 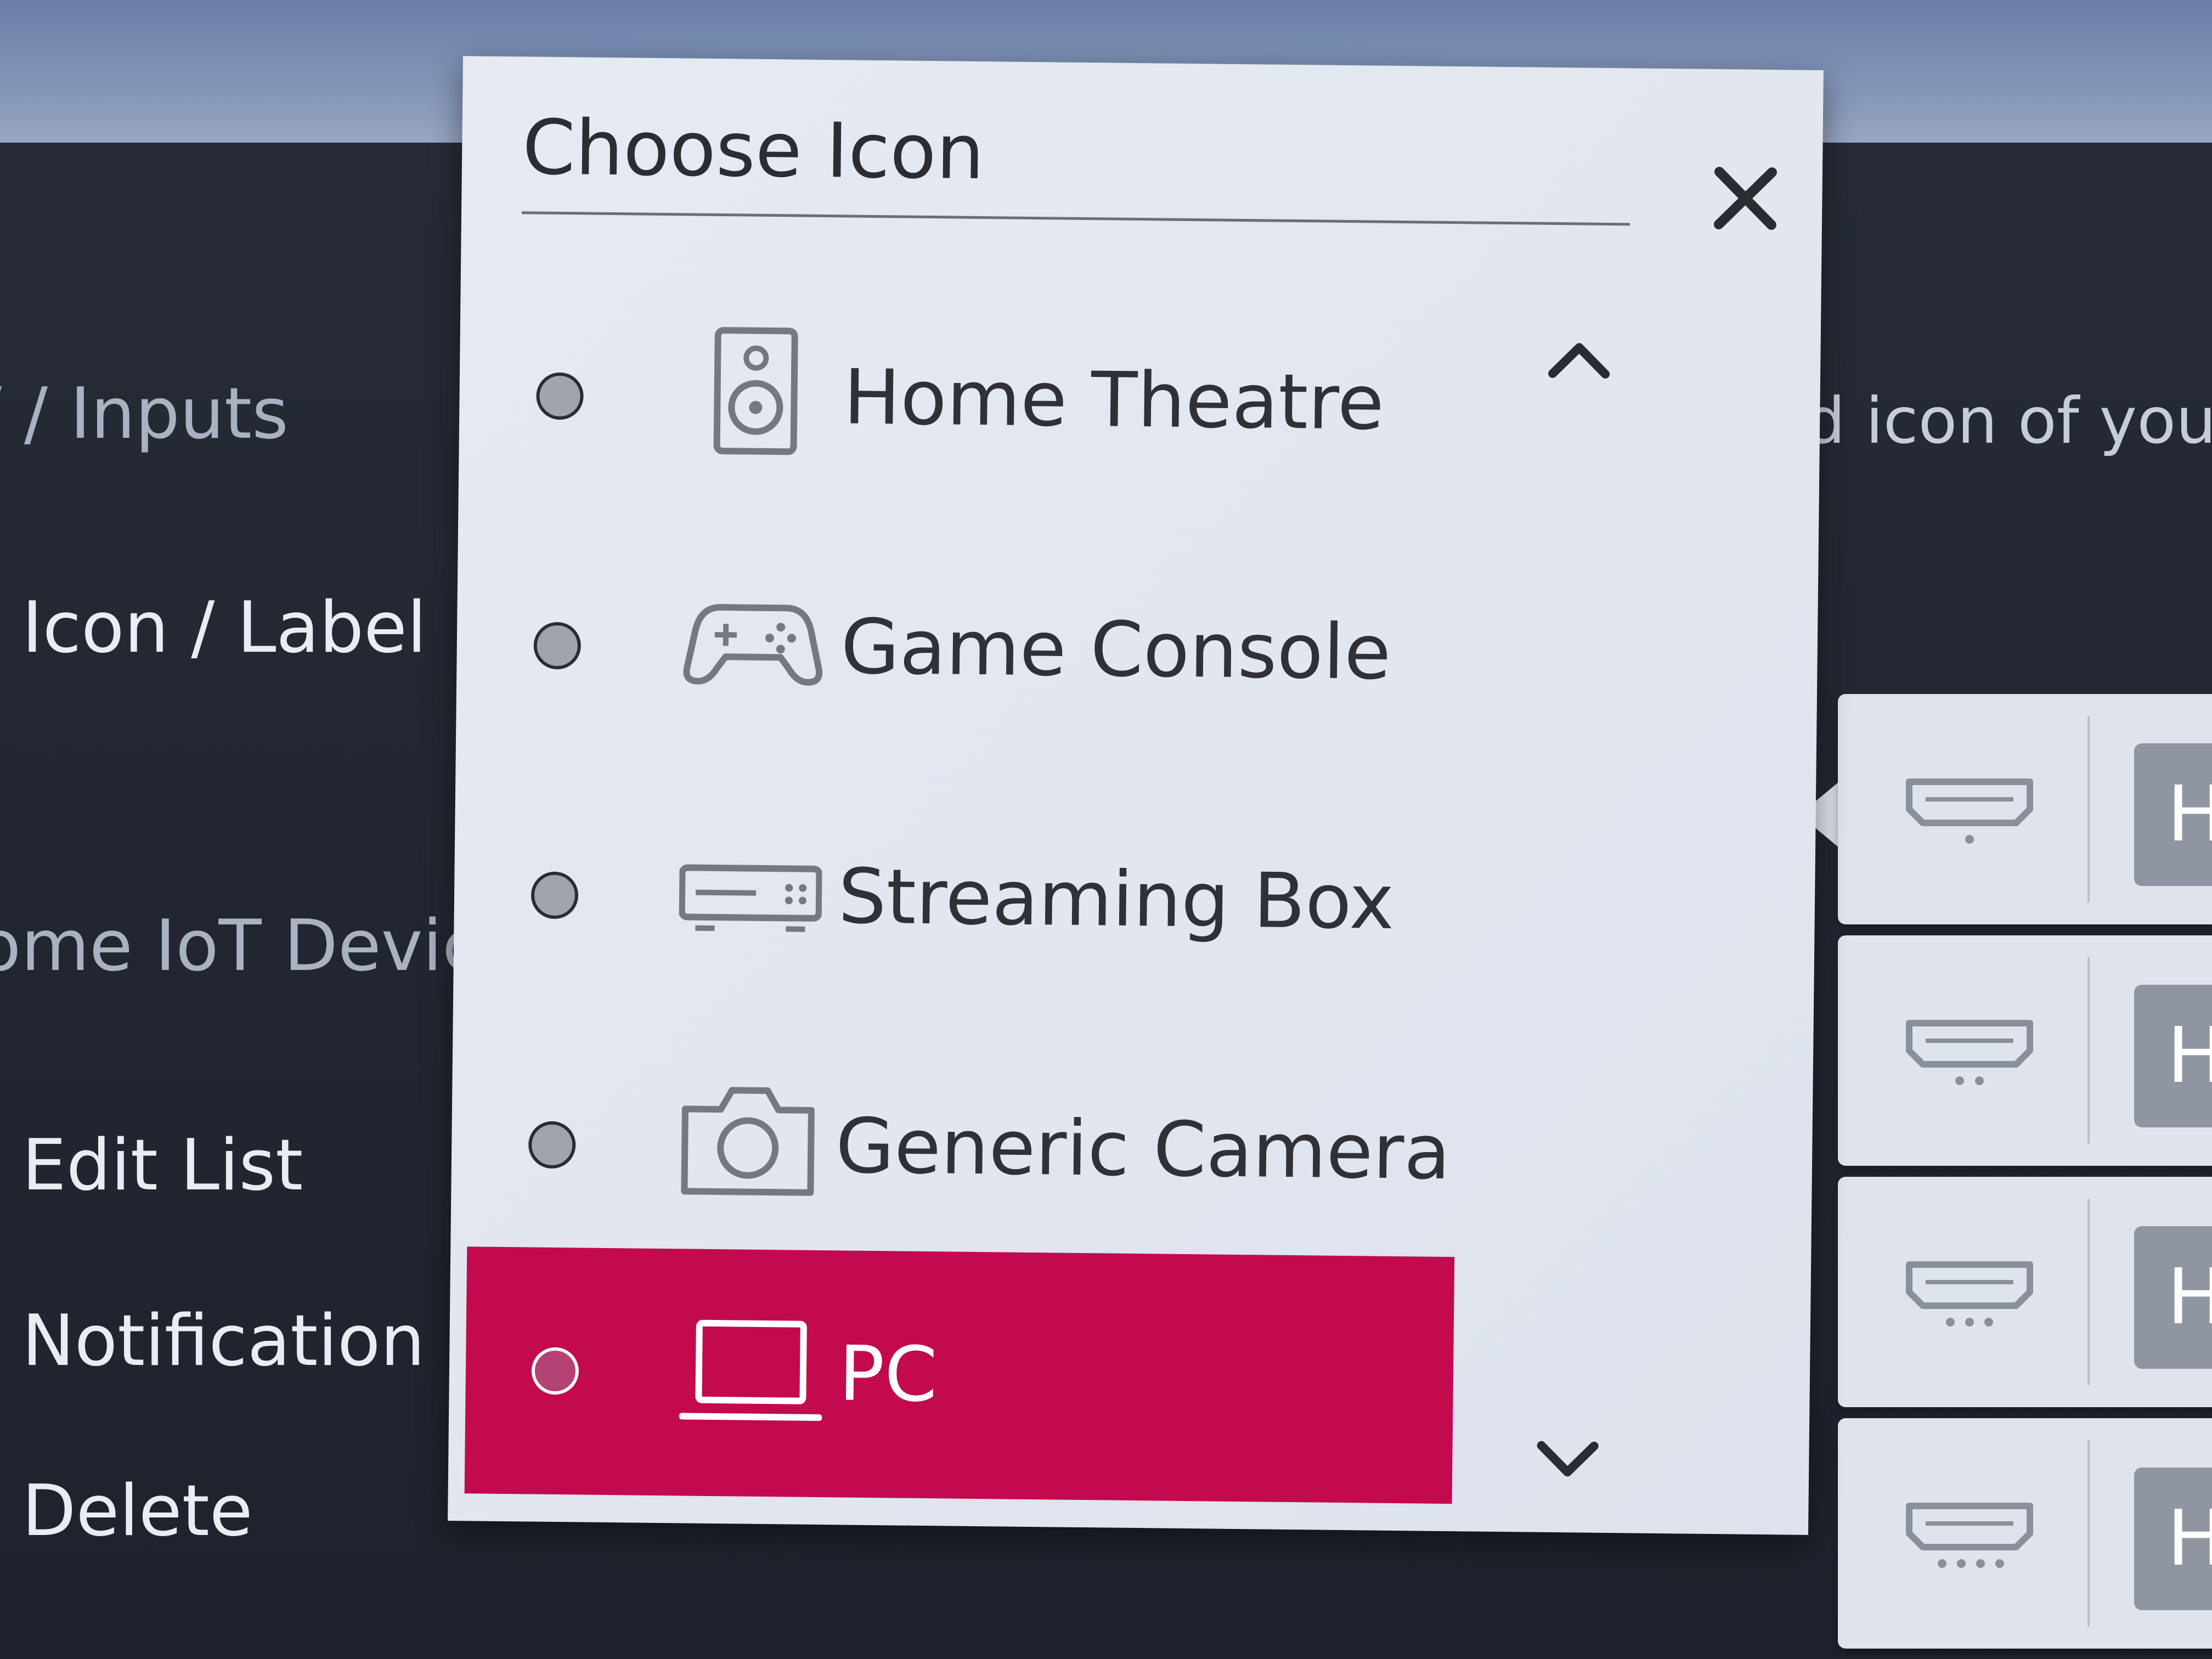 I want to click on streaming-box-icon, so click(x=751, y=898).